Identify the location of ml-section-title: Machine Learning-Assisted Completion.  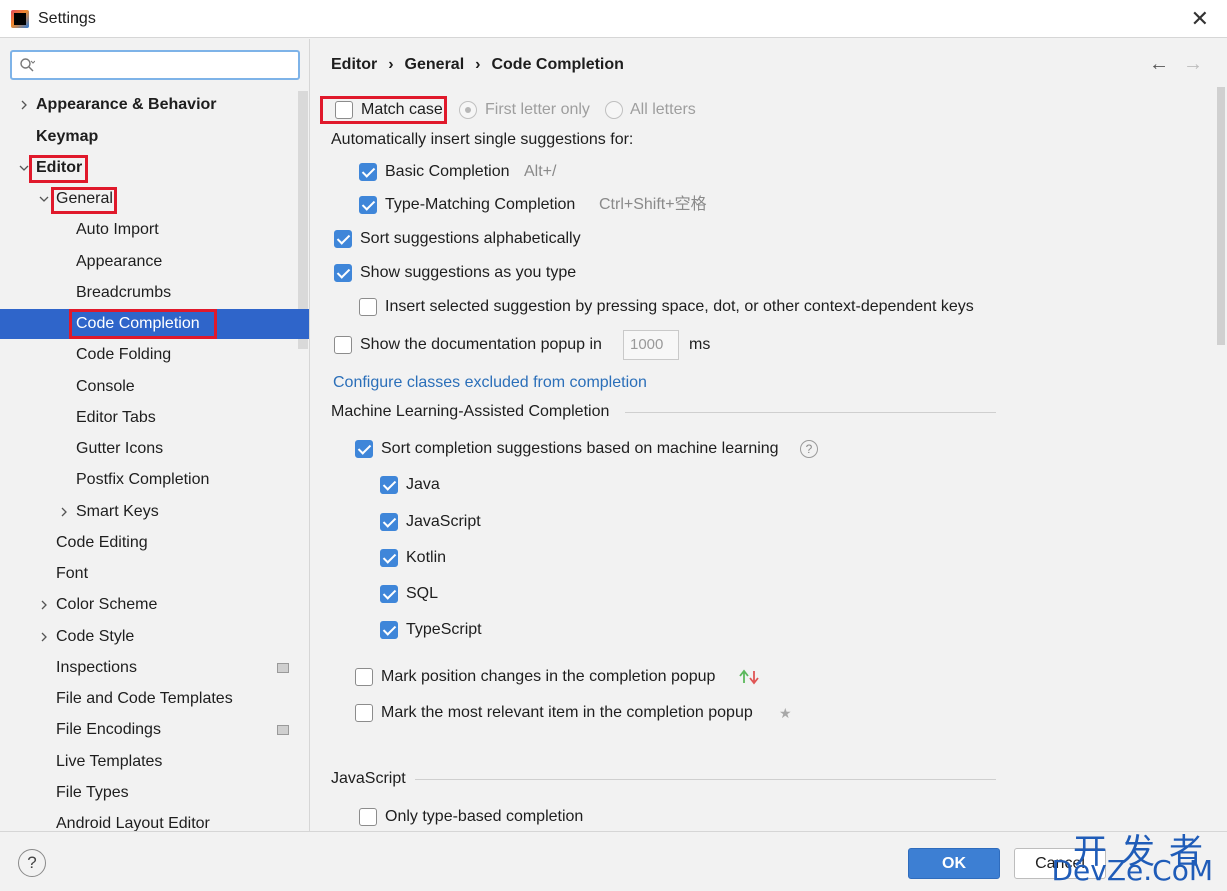
(470, 411).